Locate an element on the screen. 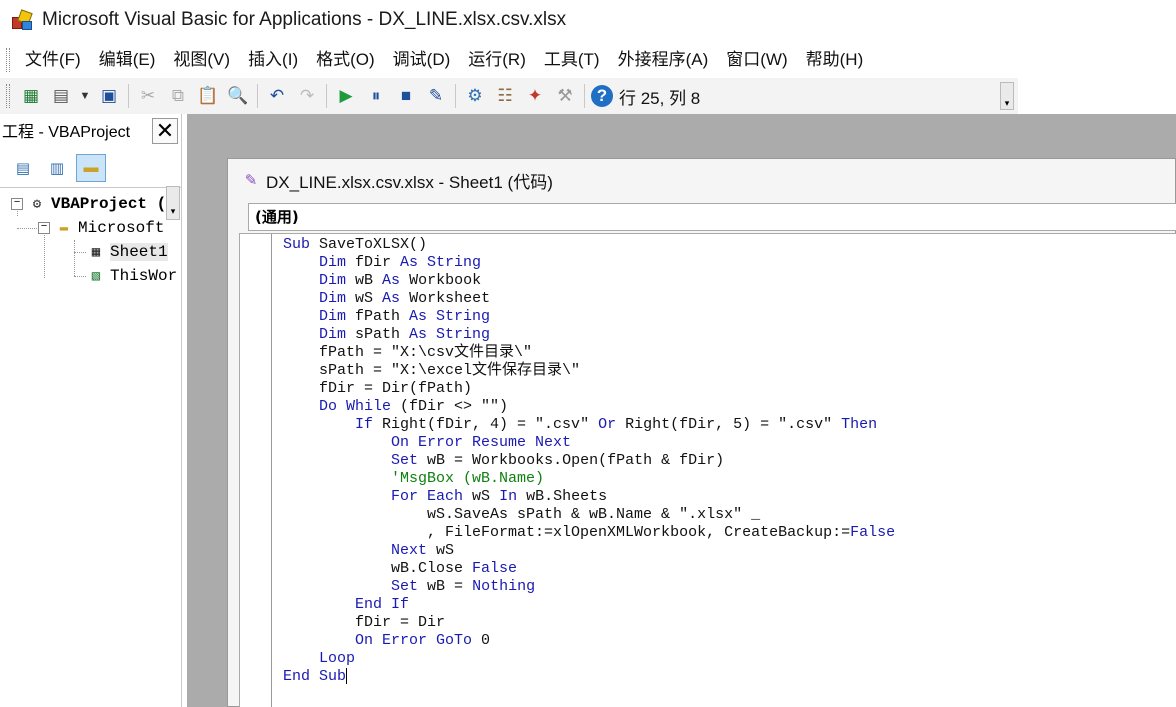 This screenshot has height=707, width=1176. view-code-icon: ▤ is located at coordinates (23, 168).